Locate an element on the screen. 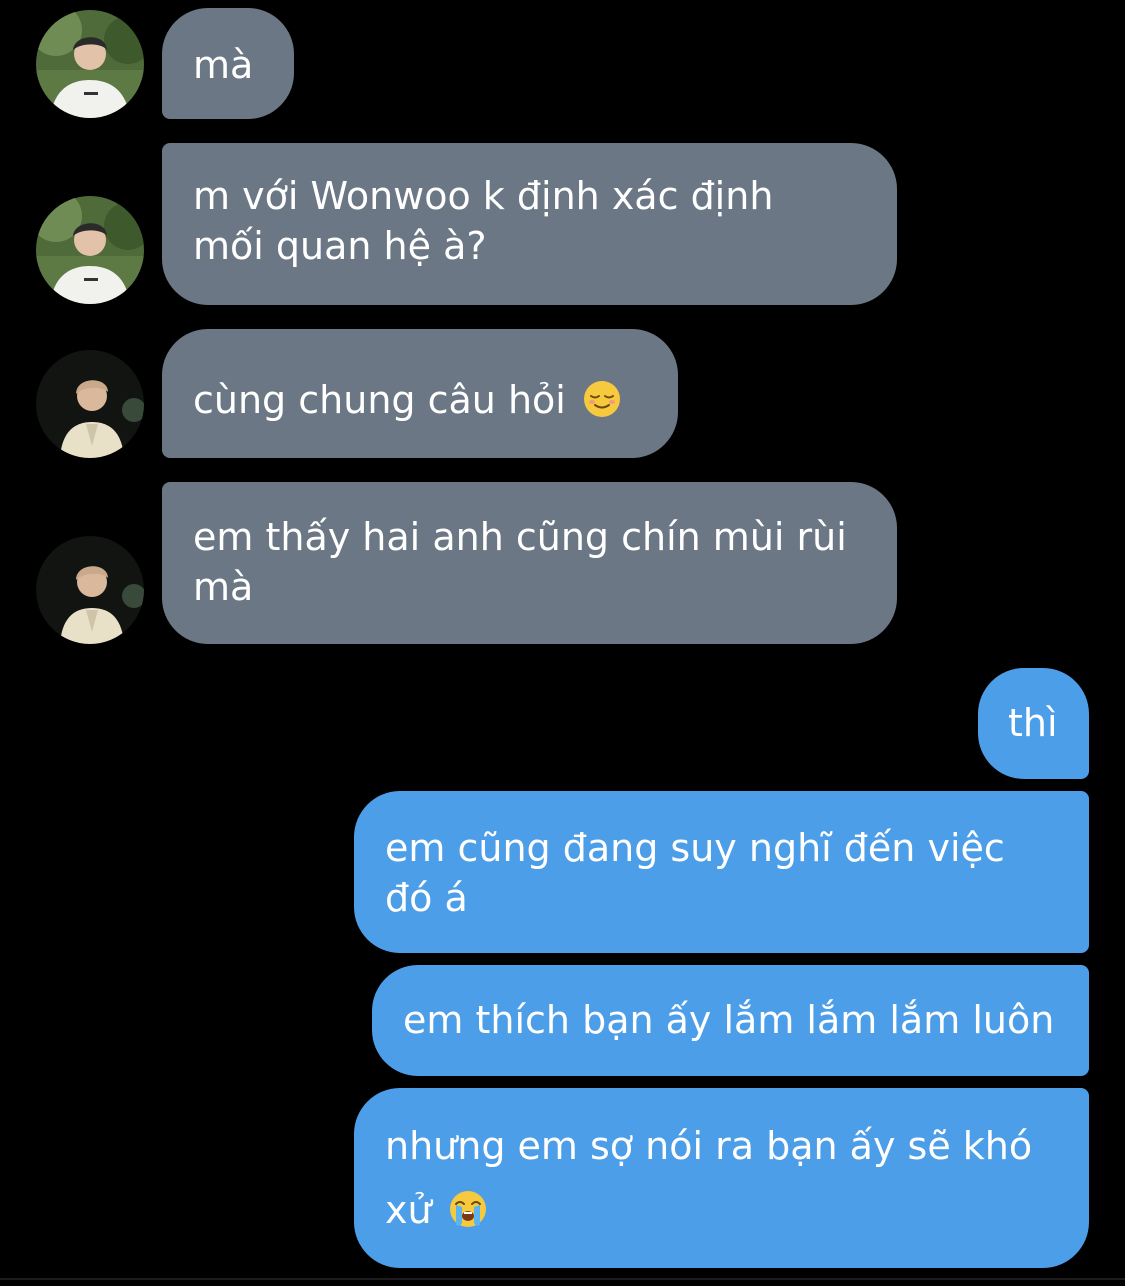 This screenshot has width=1125, height=1286. message-text-line: em thấy hai anh cũng chín mùi rùi is located at coordinates (520, 537).